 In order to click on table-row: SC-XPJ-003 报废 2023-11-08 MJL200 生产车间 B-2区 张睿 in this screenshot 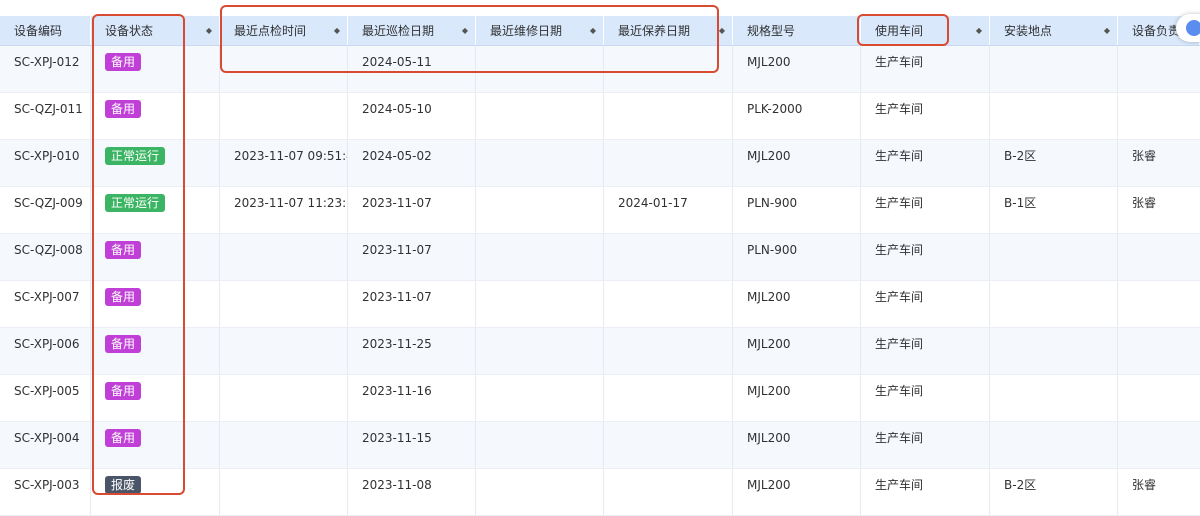, I will do `click(600, 492)`.